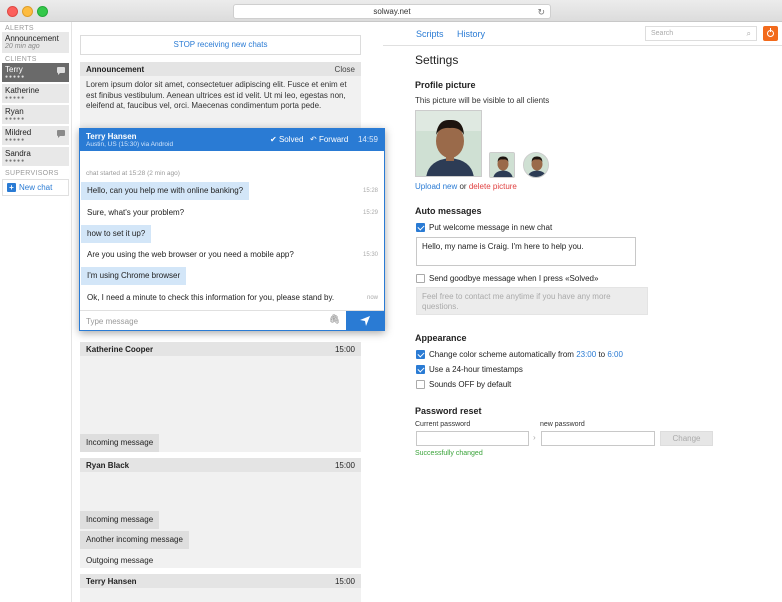 This screenshot has height=602, width=782. What do you see at coordinates (35, 135) in the screenshot?
I see `sidebar-item-client: Mildred ●●●●●` at bounding box center [35, 135].